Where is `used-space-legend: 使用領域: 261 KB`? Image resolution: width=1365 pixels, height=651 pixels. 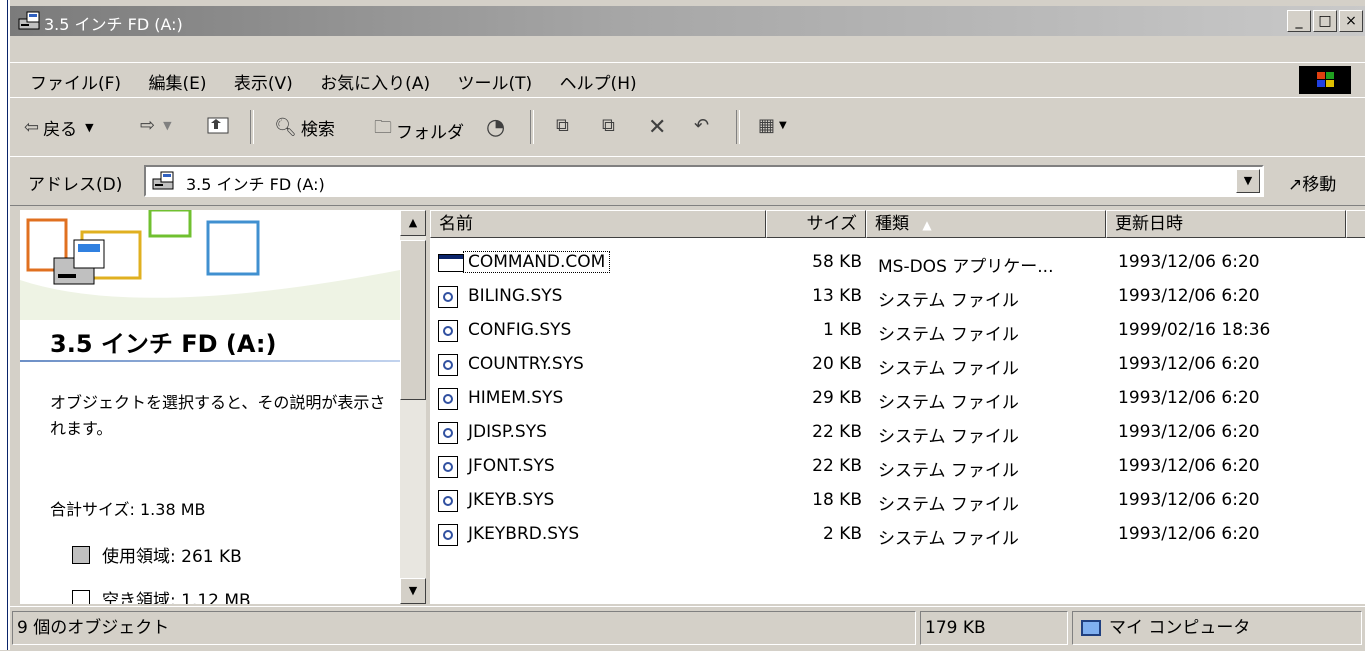 used-space-legend: 使用領域: 261 KB is located at coordinates (157, 554).